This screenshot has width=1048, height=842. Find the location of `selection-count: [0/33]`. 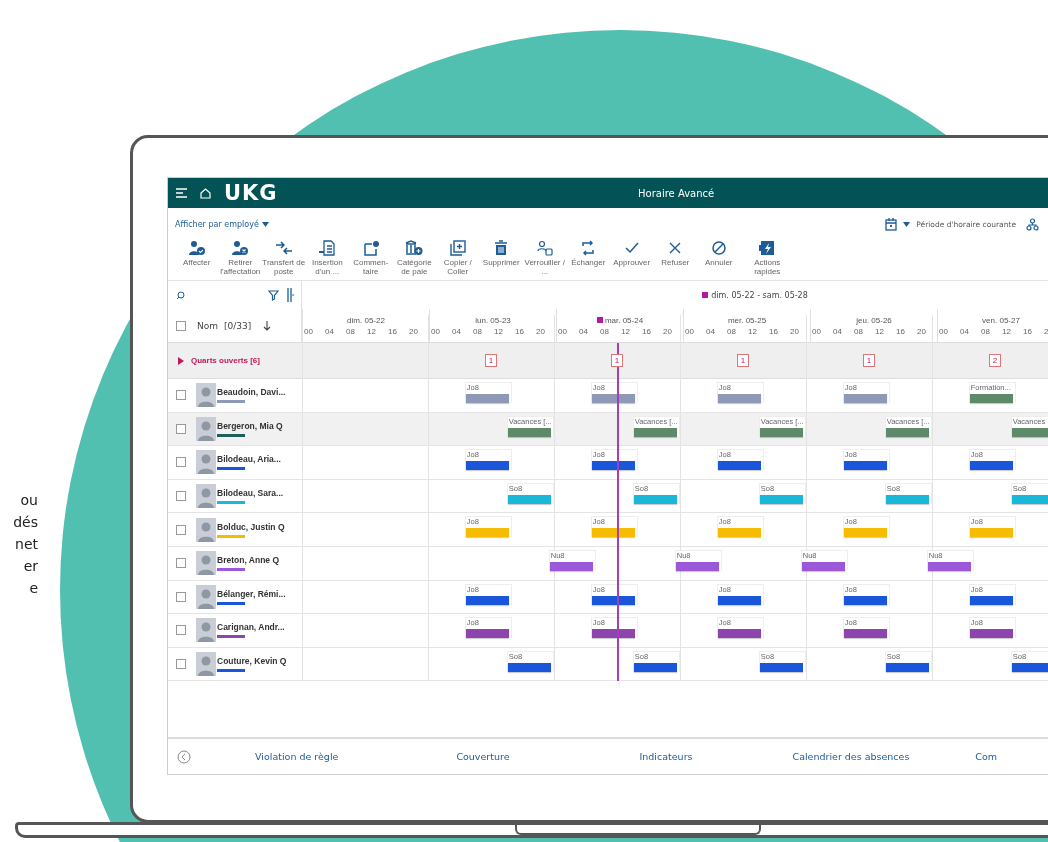

selection-count: [0/33] is located at coordinates (238, 325).